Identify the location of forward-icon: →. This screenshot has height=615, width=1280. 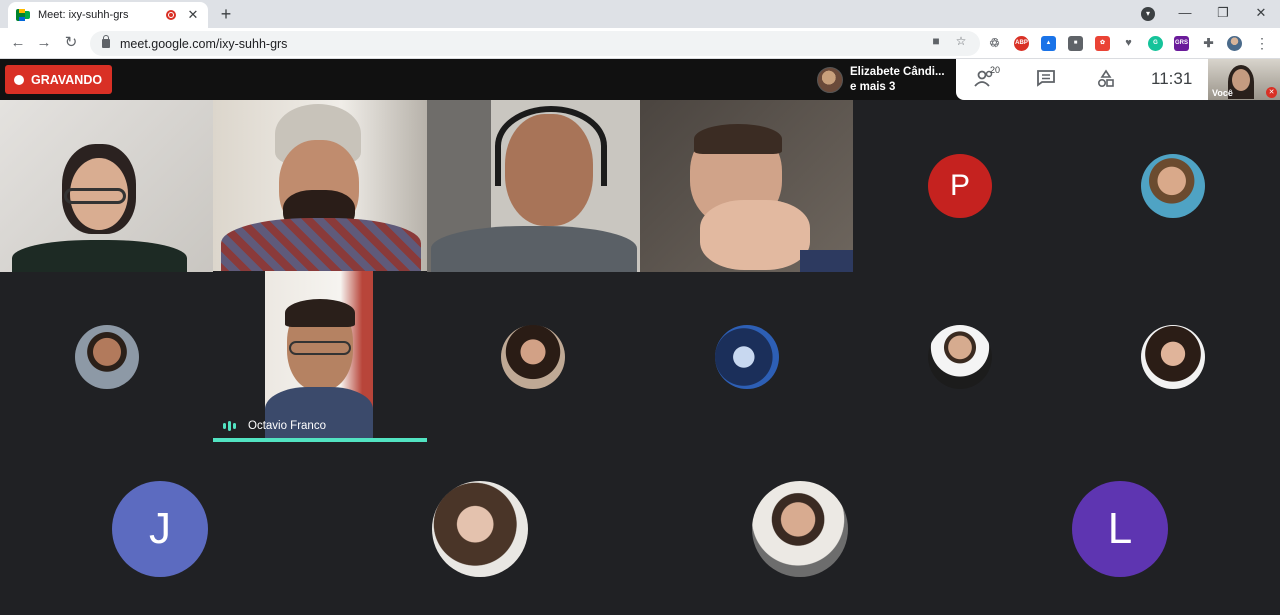
(44, 43).